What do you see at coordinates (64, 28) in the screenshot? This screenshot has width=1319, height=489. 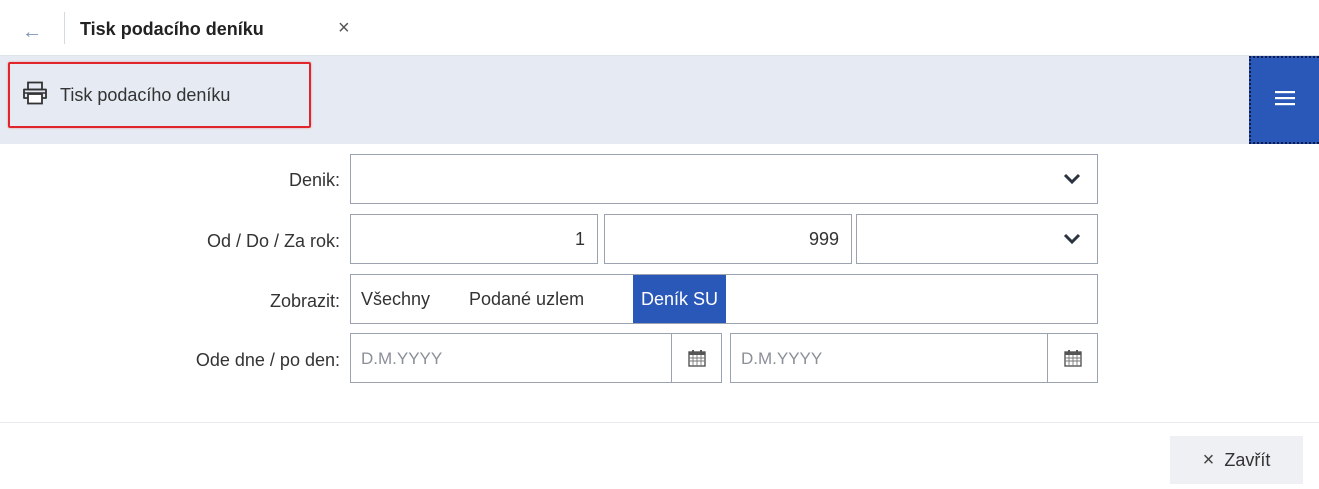 I see `tab-divider` at bounding box center [64, 28].